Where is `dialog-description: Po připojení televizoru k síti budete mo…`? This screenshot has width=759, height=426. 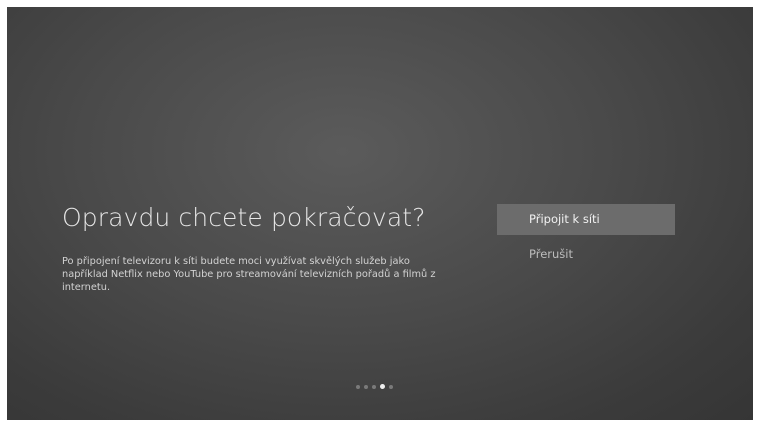
dialog-description: Po připojení televizoru k síti budete mo… is located at coordinates (249, 274).